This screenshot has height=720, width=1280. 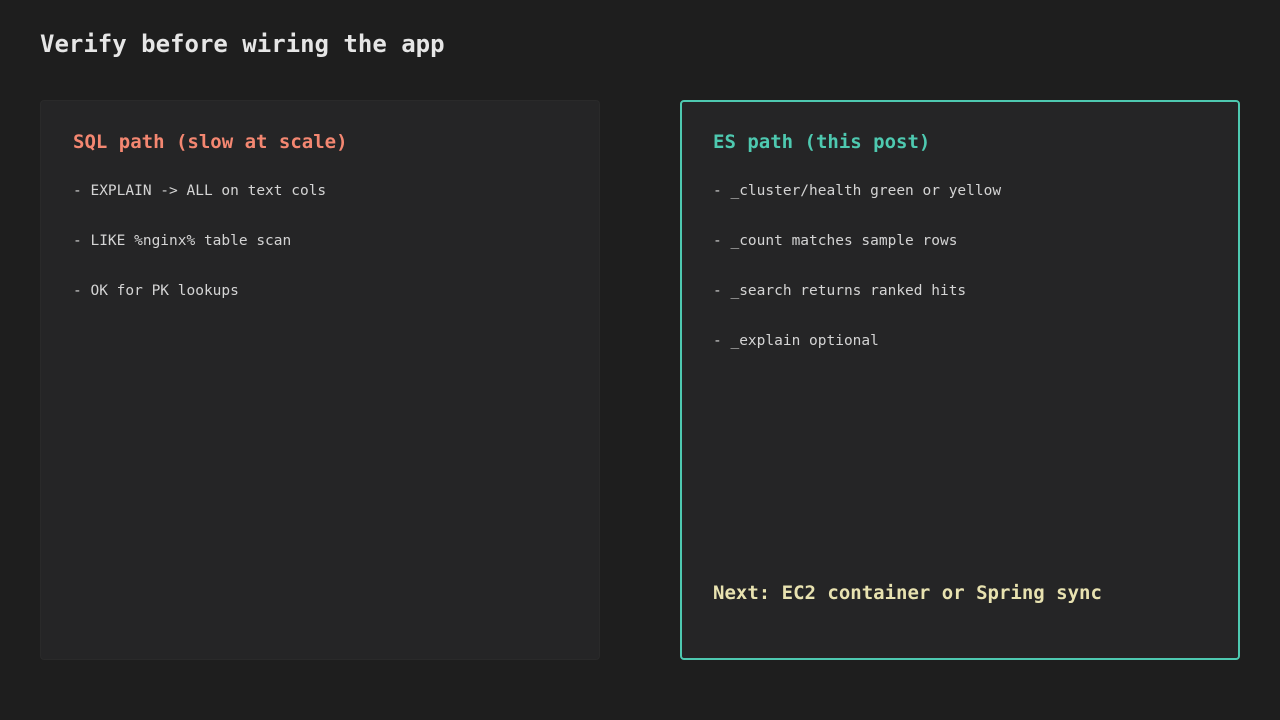 I want to click on es-item-explain: - _explain optional, so click(x=796, y=341).